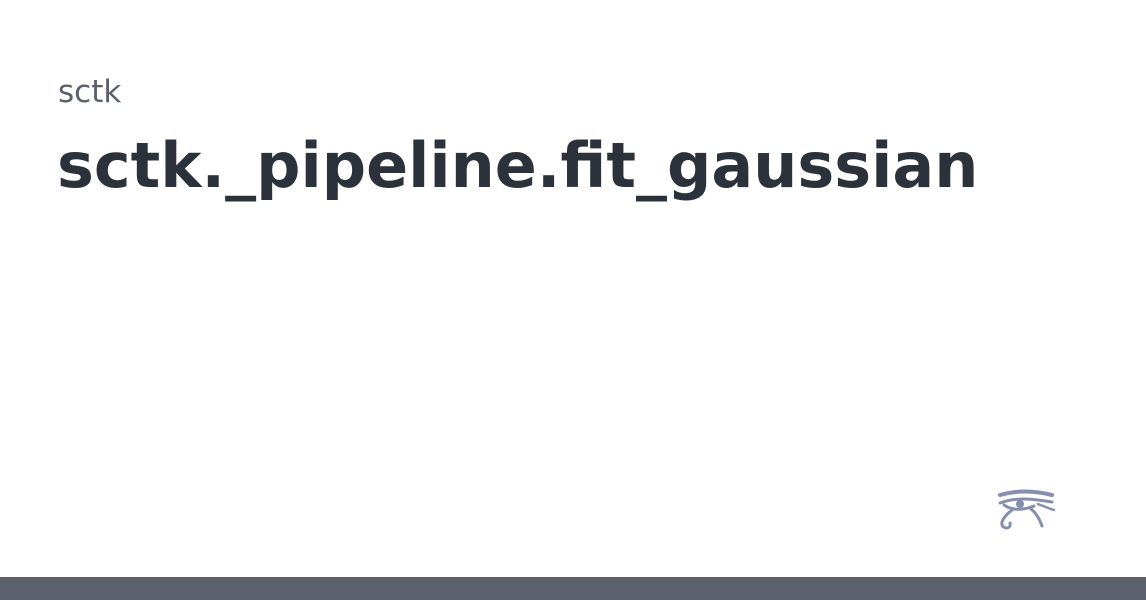  What do you see at coordinates (518, 165) in the screenshot?
I see `page-title: sctk._pipeline.fit_gaussian` at bounding box center [518, 165].